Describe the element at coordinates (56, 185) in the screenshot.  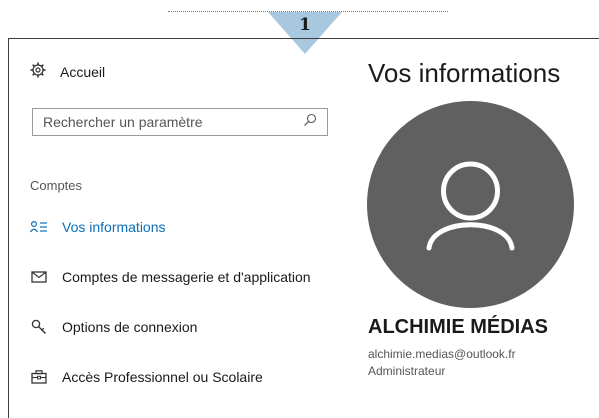
I see `section-title-accounts: Comptes` at that location.